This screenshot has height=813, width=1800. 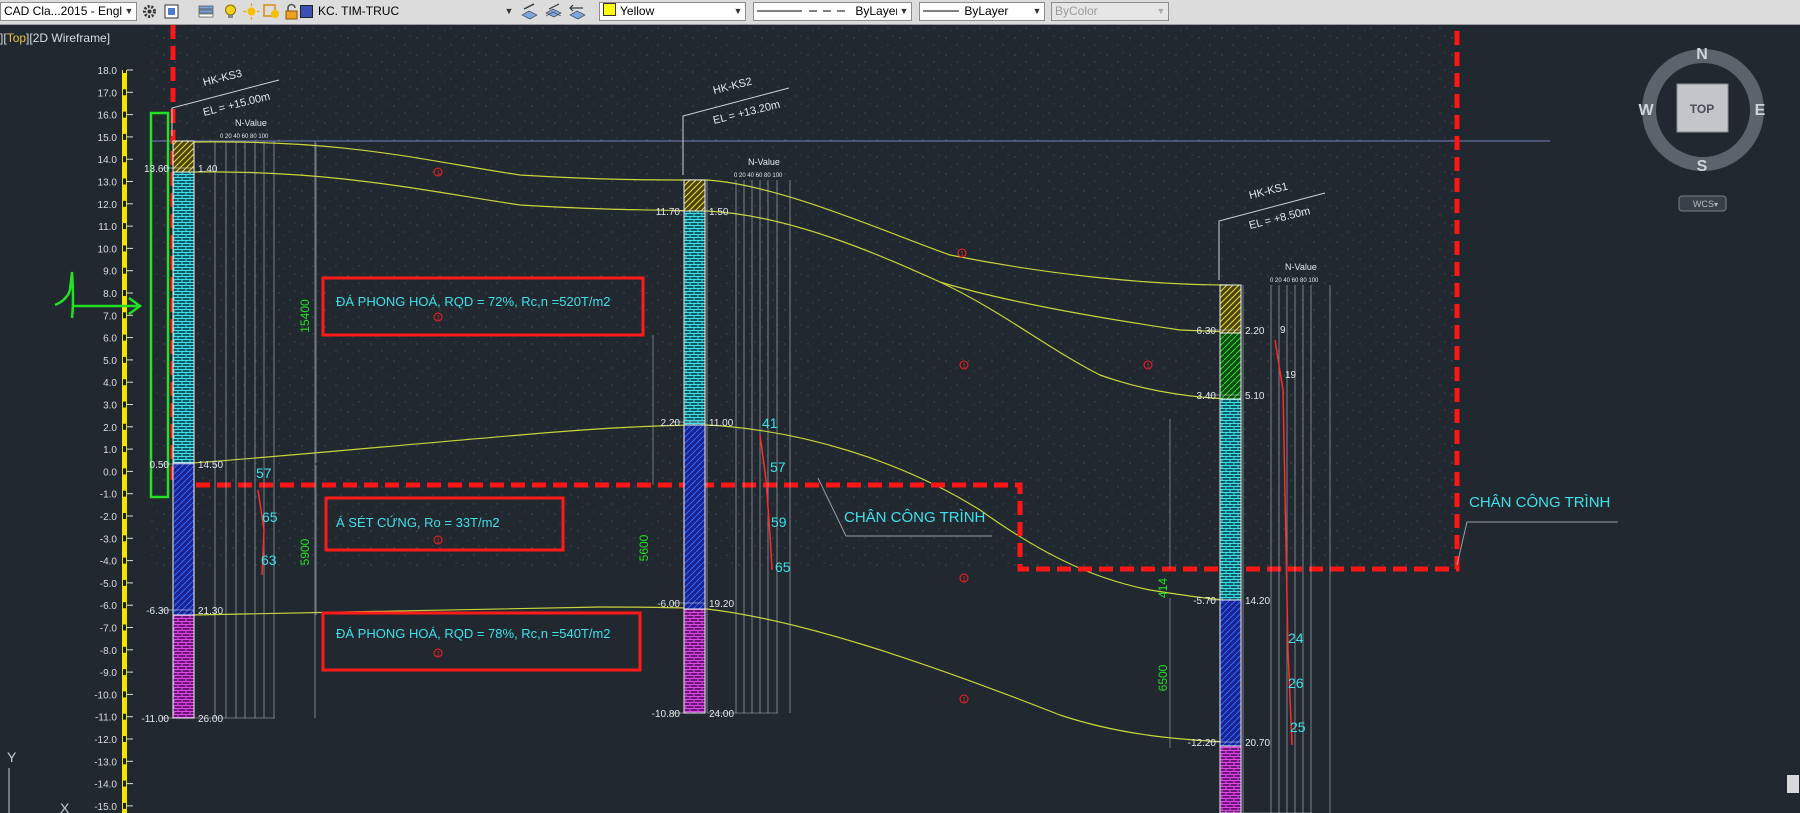 I want to click on spt-value: 63, so click(x=269, y=560).